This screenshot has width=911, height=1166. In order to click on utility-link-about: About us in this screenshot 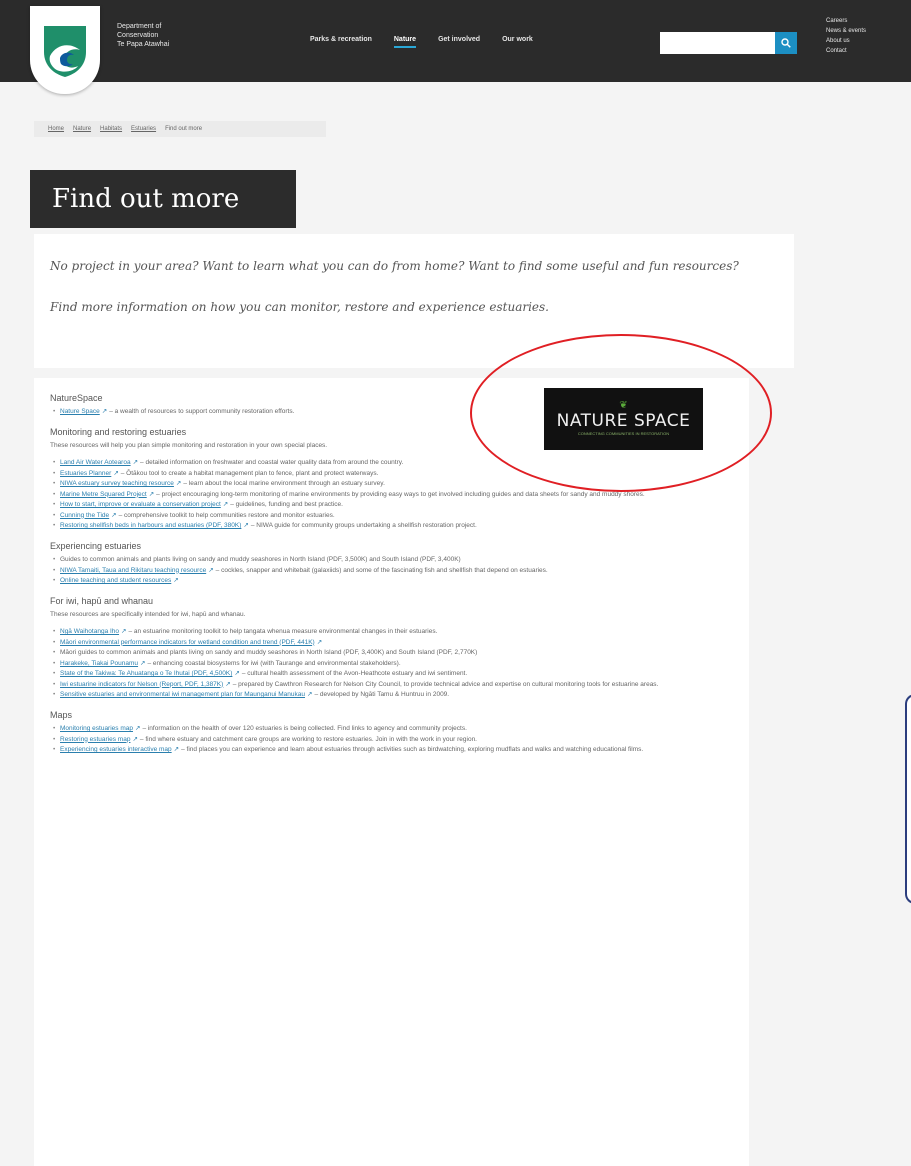, I will do `click(846, 41)`.